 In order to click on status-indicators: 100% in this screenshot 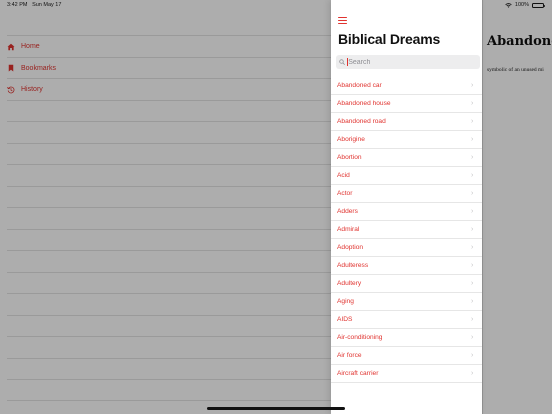, I will do `click(525, 5)`.